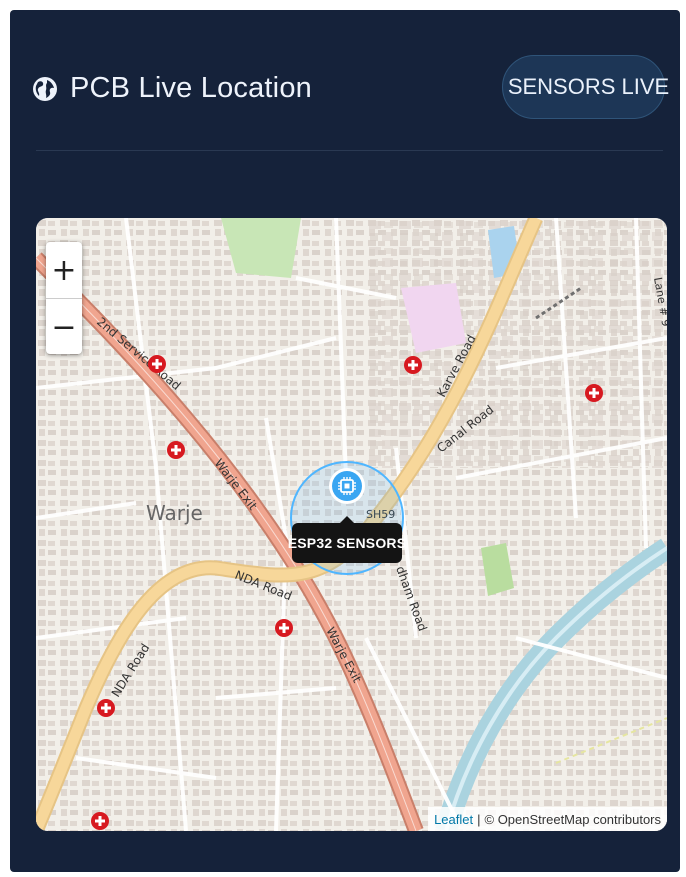 This screenshot has height=877, width=686. Describe the element at coordinates (64, 326) in the screenshot. I see `zoom-out-button: −` at that location.